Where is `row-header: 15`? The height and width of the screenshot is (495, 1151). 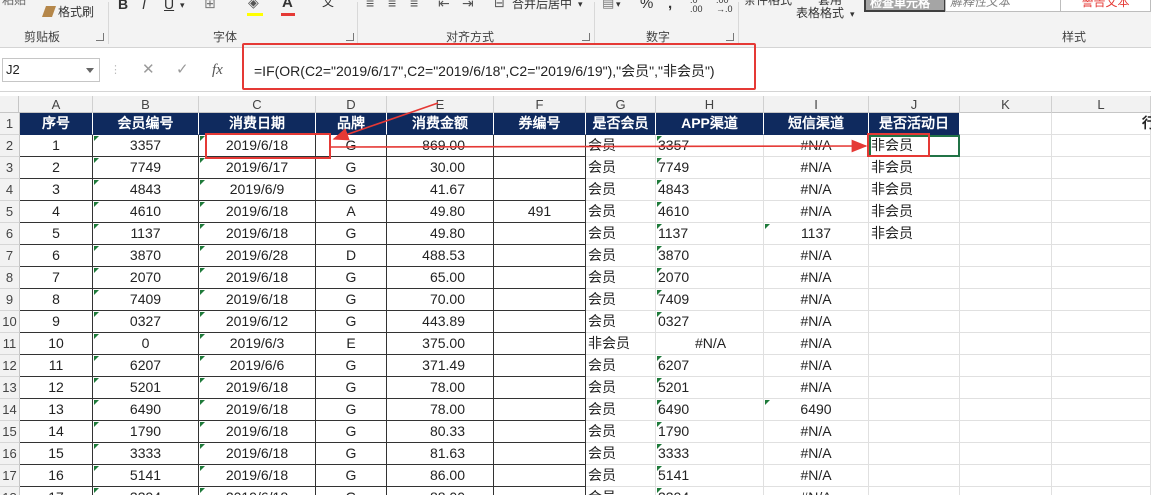 row-header: 15 is located at coordinates (10, 432).